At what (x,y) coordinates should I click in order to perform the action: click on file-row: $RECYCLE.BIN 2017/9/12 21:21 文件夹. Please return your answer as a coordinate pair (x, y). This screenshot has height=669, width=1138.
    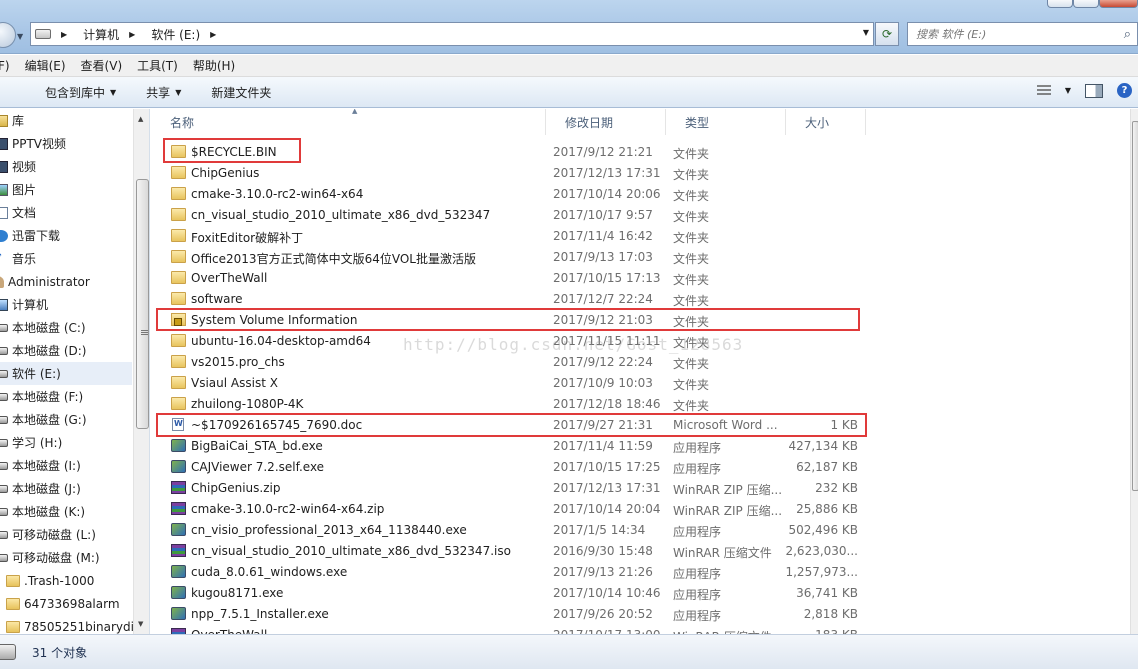
    Looking at the image, I should click on (511, 152).